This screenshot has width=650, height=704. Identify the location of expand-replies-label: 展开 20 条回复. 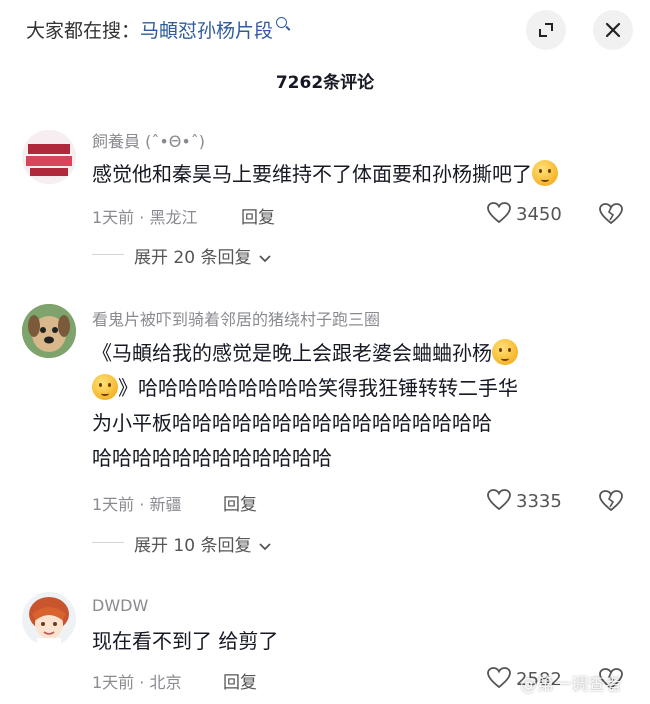
(193, 258).